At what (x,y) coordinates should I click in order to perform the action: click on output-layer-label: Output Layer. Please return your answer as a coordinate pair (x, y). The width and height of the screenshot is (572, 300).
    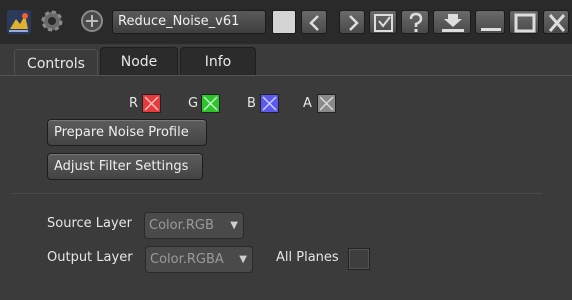
    Looking at the image, I should click on (90, 257).